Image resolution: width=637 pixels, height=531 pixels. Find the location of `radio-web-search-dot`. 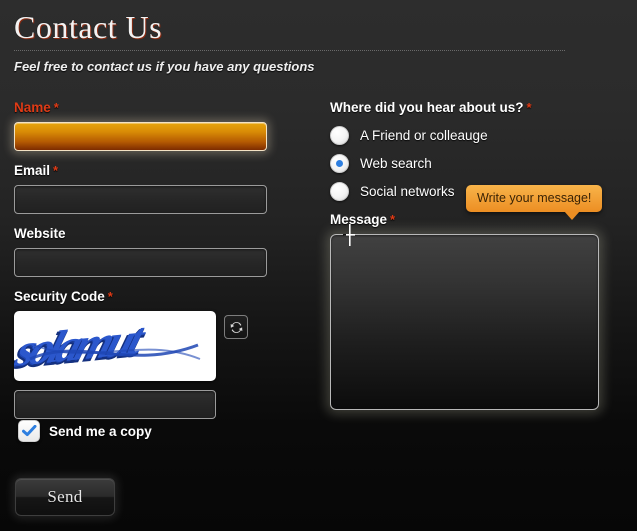

radio-web-search-dot is located at coordinates (339, 163).